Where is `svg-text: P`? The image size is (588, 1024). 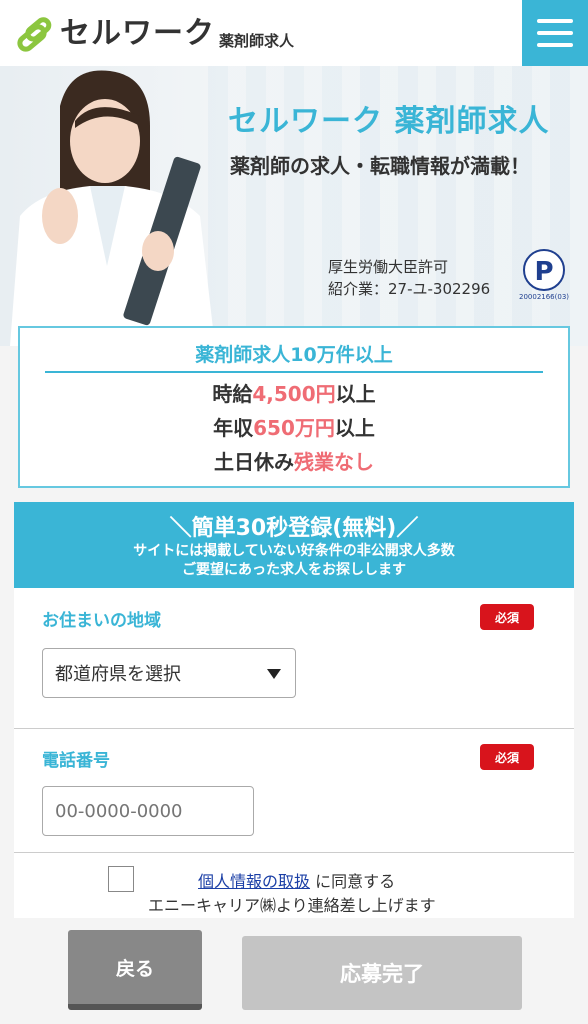
svg-text: P is located at coordinates (543, 272).